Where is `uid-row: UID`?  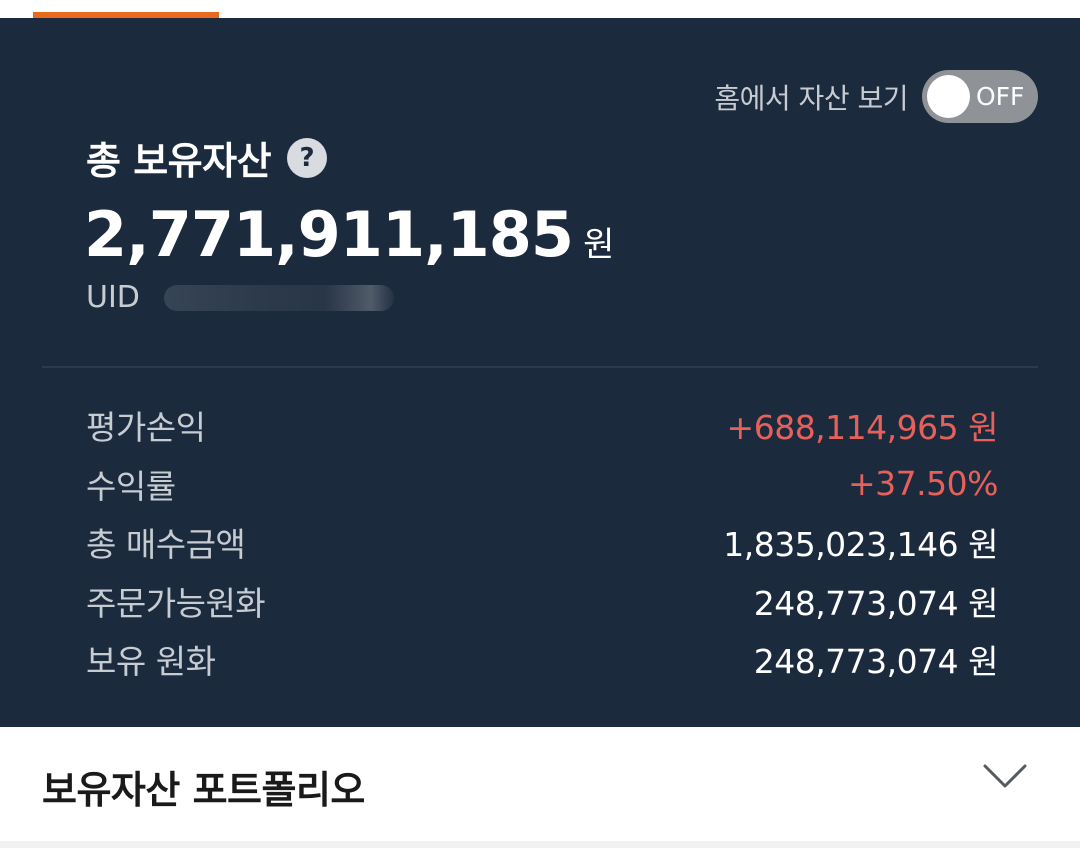
uid-row: UID is located at coordinates (240, 297).